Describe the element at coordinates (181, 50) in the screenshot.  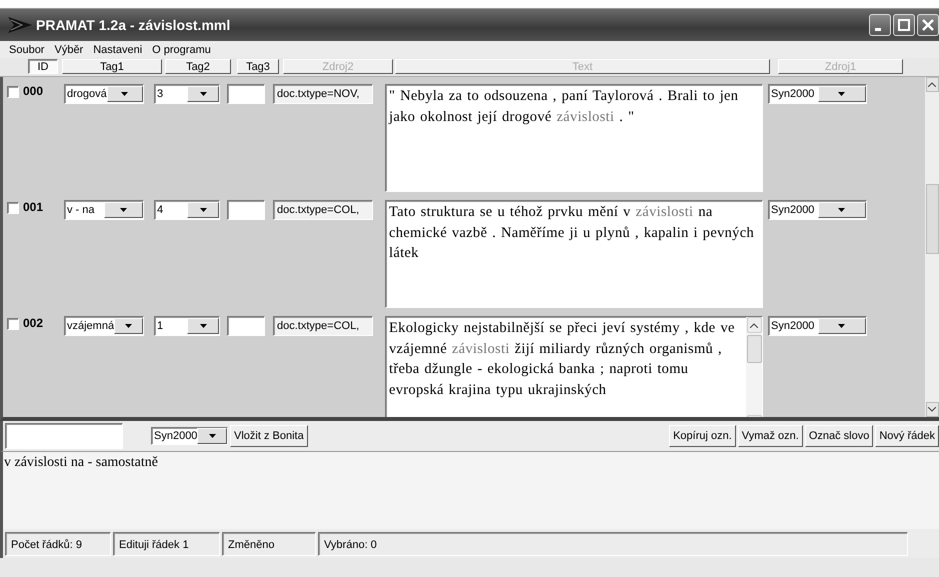
I see `menu-item: O programu` at that location.